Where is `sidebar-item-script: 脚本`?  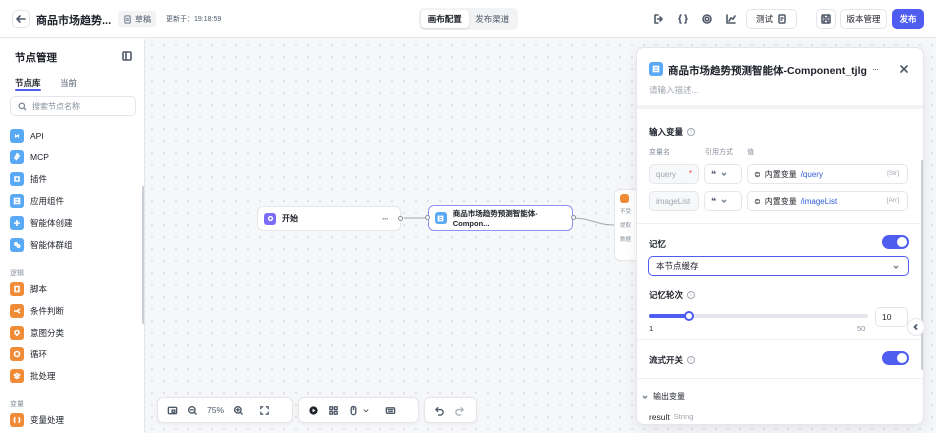
sidebar-item-script: 脚本 is located at coordinates (28, 289).